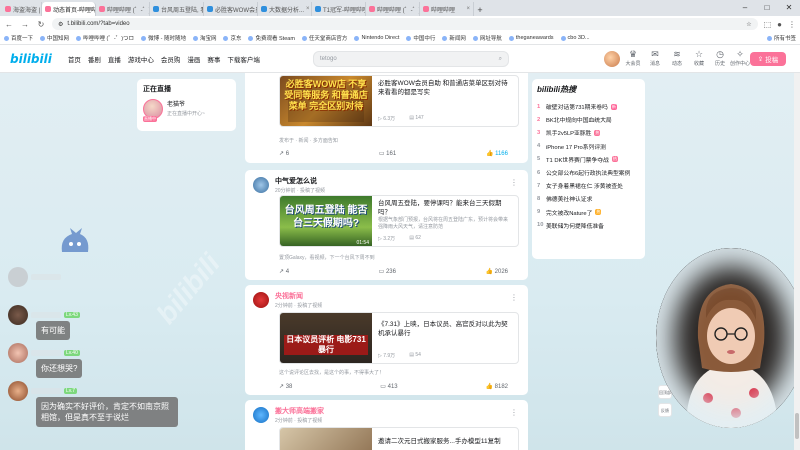 The width and height of the screenshot is (800, 450). I want to click on hot-search-item: 6 公交部公布6起行政执法典型案例, so click(588, 172).